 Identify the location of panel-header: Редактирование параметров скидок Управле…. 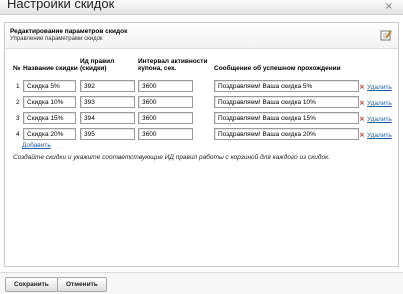
(201, 36).